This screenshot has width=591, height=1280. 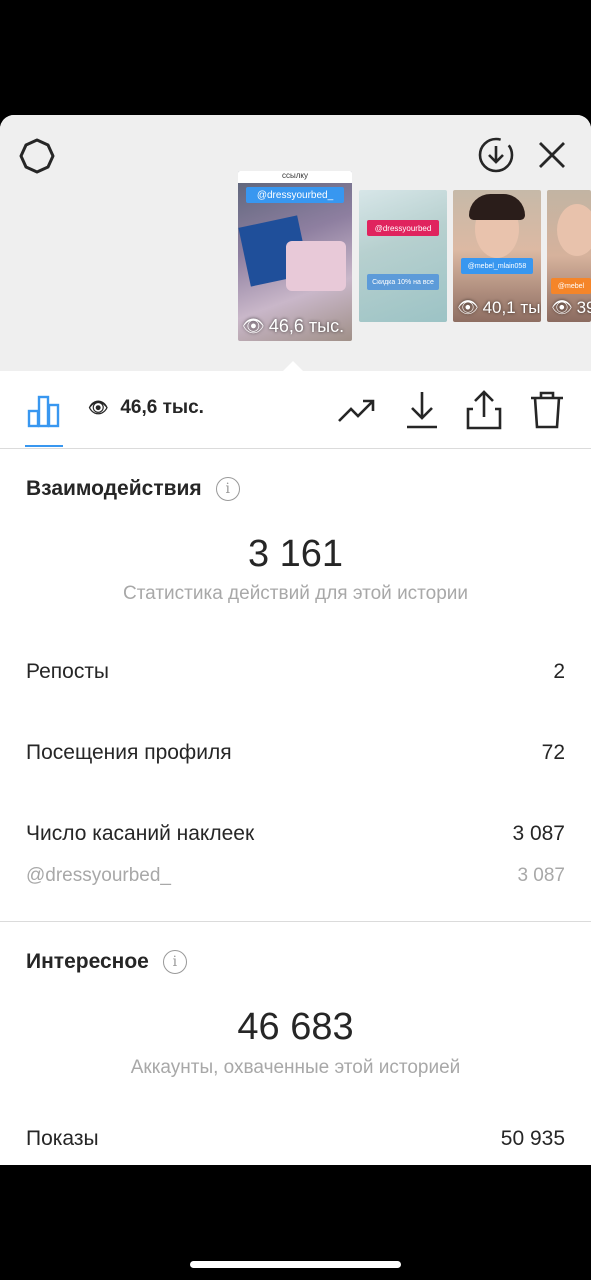 I want to click on story-tag-top: ссылку, so click(x=294, y=175).